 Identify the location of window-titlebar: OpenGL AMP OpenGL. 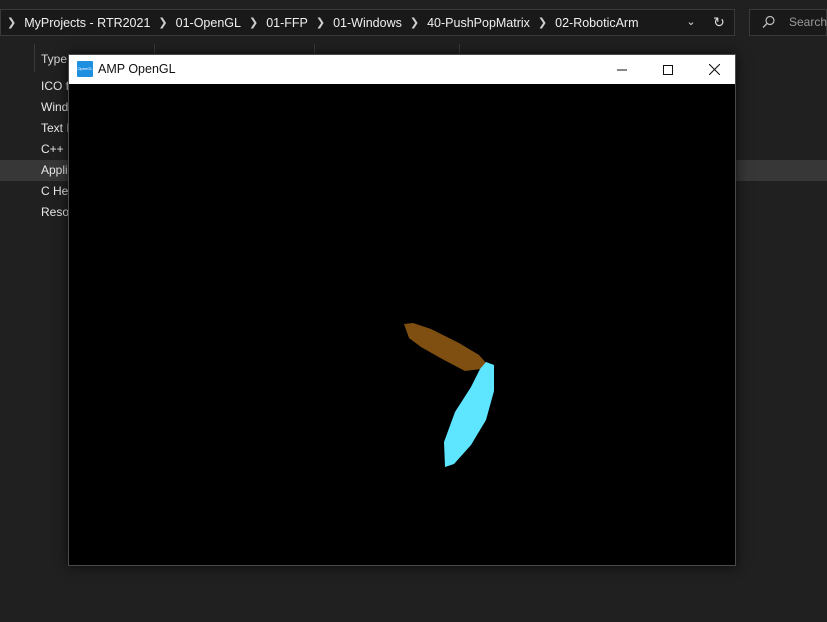
(402, 69).